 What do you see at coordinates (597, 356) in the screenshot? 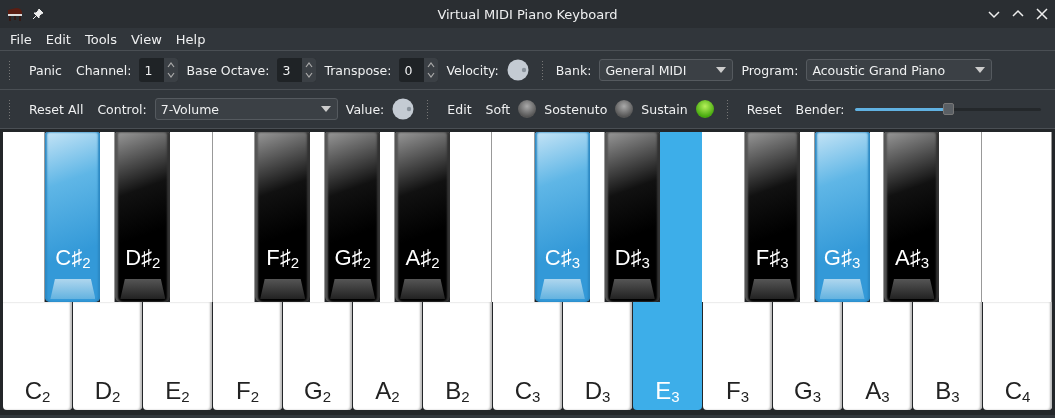
I see `natural-key: D$_{3}$` at bounding box center [597, 356].